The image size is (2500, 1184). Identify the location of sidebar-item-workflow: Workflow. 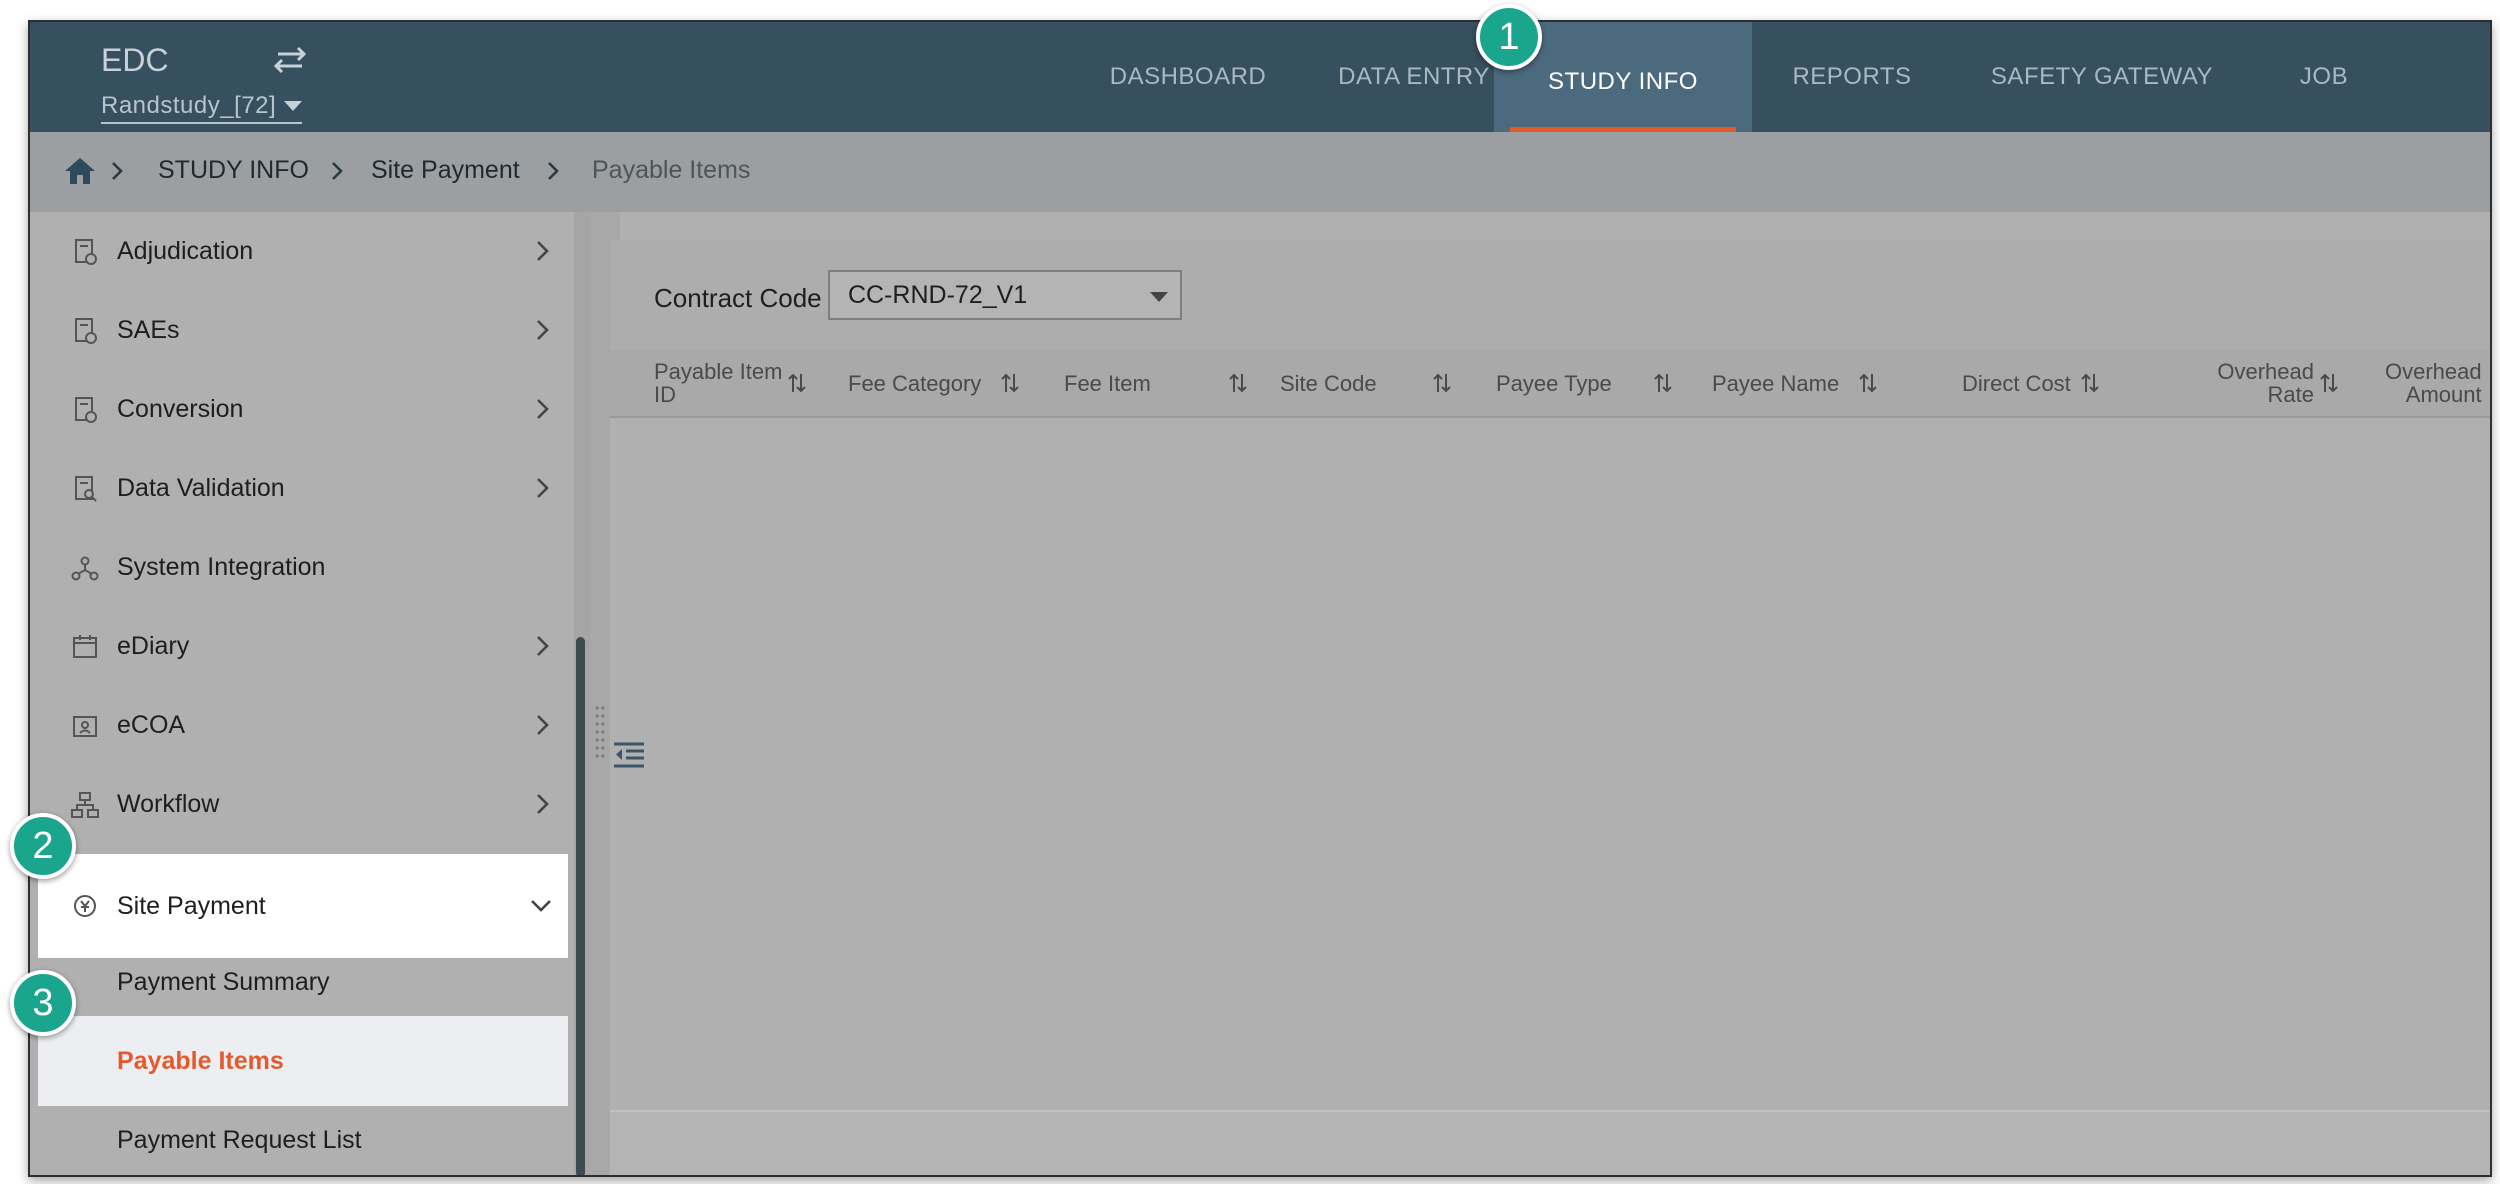
(300, 804).